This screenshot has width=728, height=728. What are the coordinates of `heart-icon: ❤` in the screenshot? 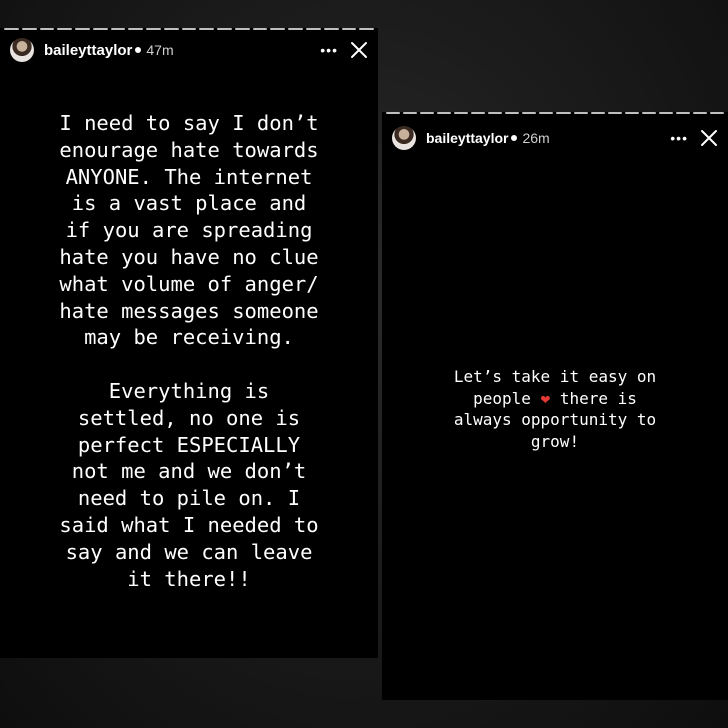 It's located at (545, 398).